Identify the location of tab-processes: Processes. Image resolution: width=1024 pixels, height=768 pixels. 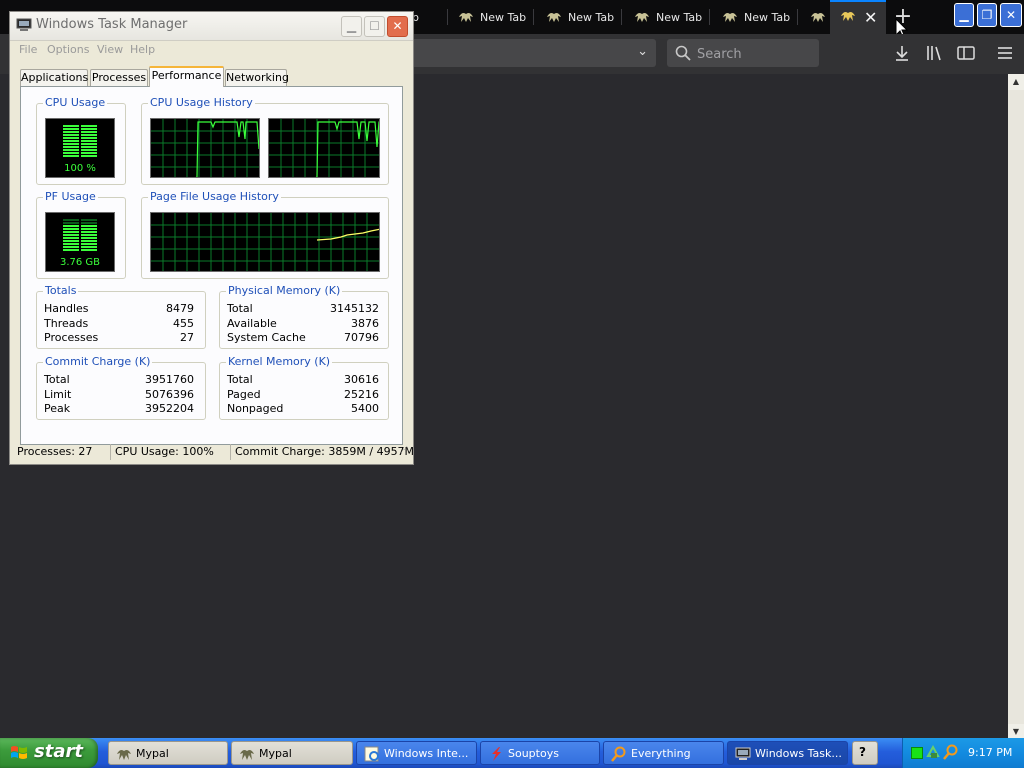
(119, 77).